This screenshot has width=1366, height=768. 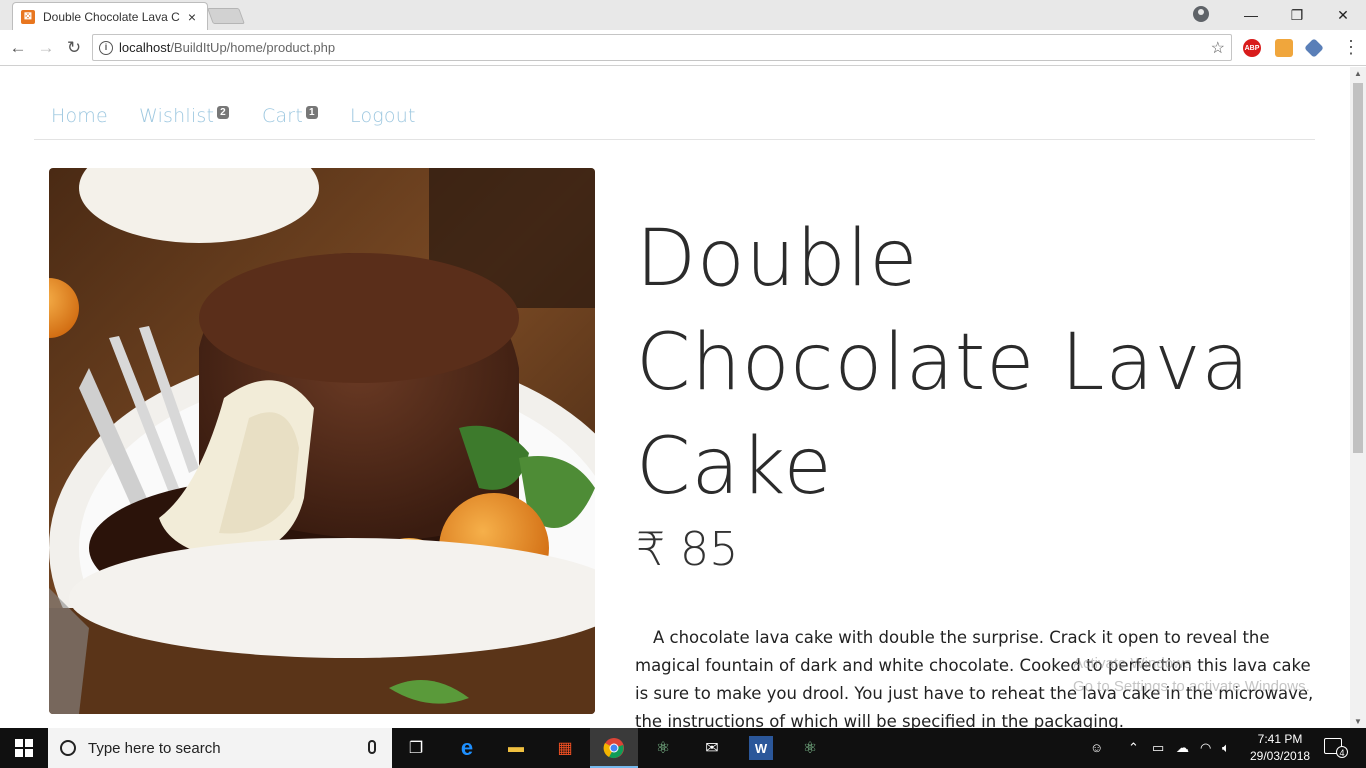 What do you see at coordinates (810, 748) in the screenshot?
I see `atom-app-icon-2: ⚛` at bounding box center [810, 748].